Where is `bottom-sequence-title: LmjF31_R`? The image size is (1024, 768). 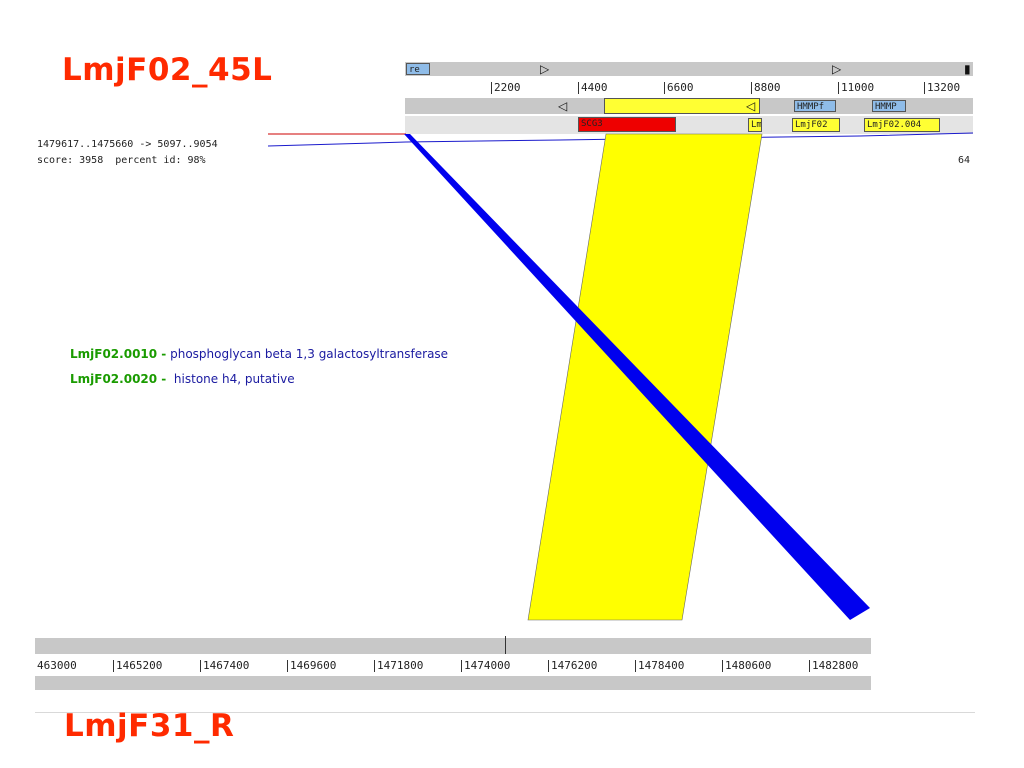 bottom-sequence-title: LmjF31_R is located at coordinates (149, 726).